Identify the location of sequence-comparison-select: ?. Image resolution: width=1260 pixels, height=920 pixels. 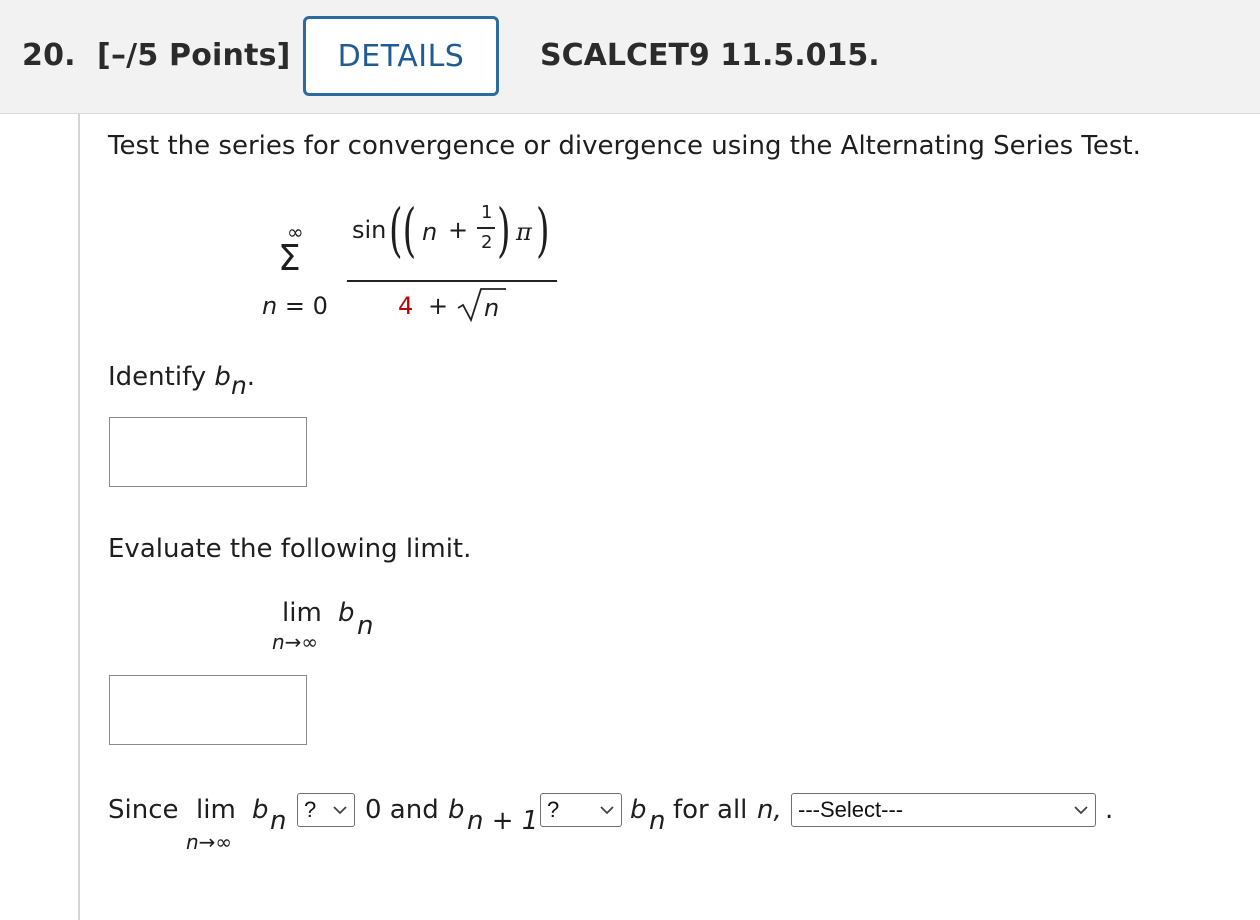
(581, 810).